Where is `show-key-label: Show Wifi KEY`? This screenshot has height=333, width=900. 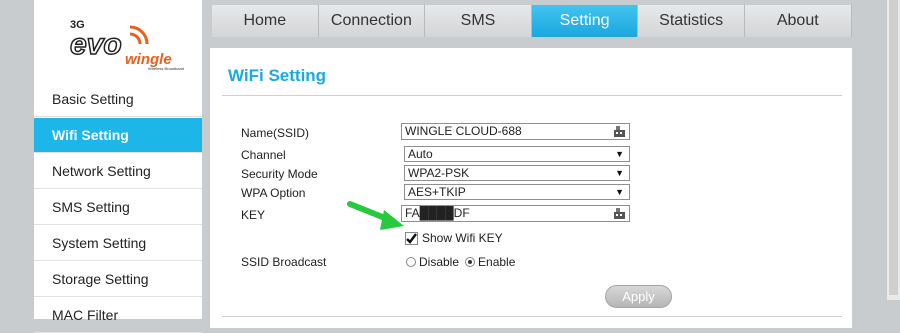 show-key-label: Show Wifi KEY is located at coordinates (462, 238).